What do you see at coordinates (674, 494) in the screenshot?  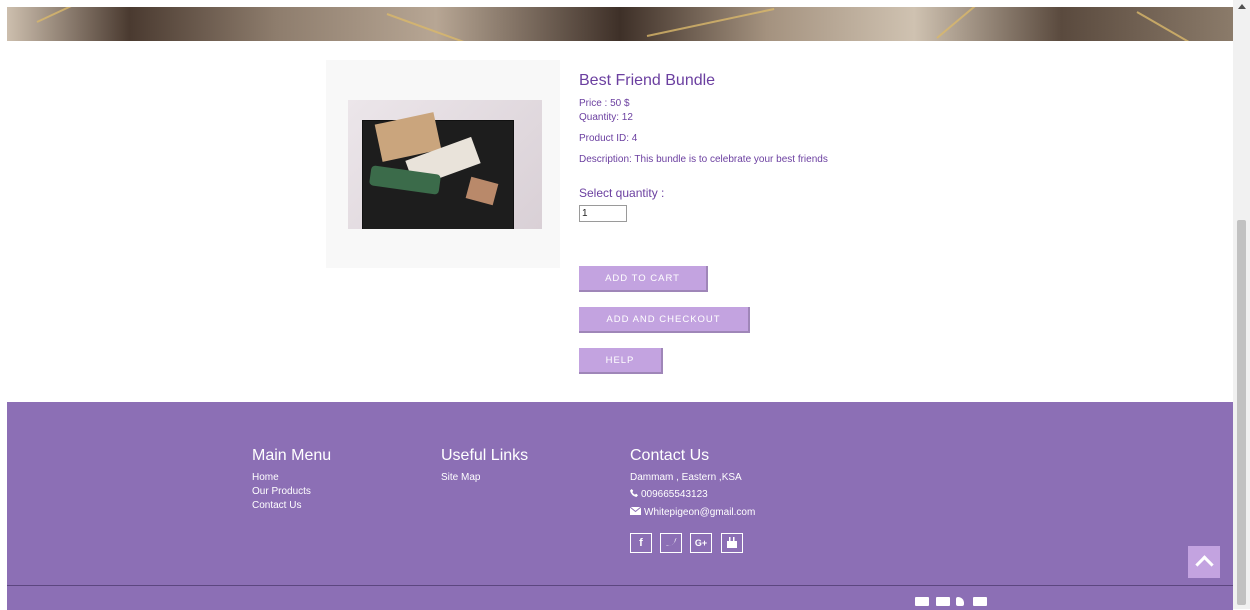 I see `contact-phone: 009665543123` at bounding box center [674, 494].